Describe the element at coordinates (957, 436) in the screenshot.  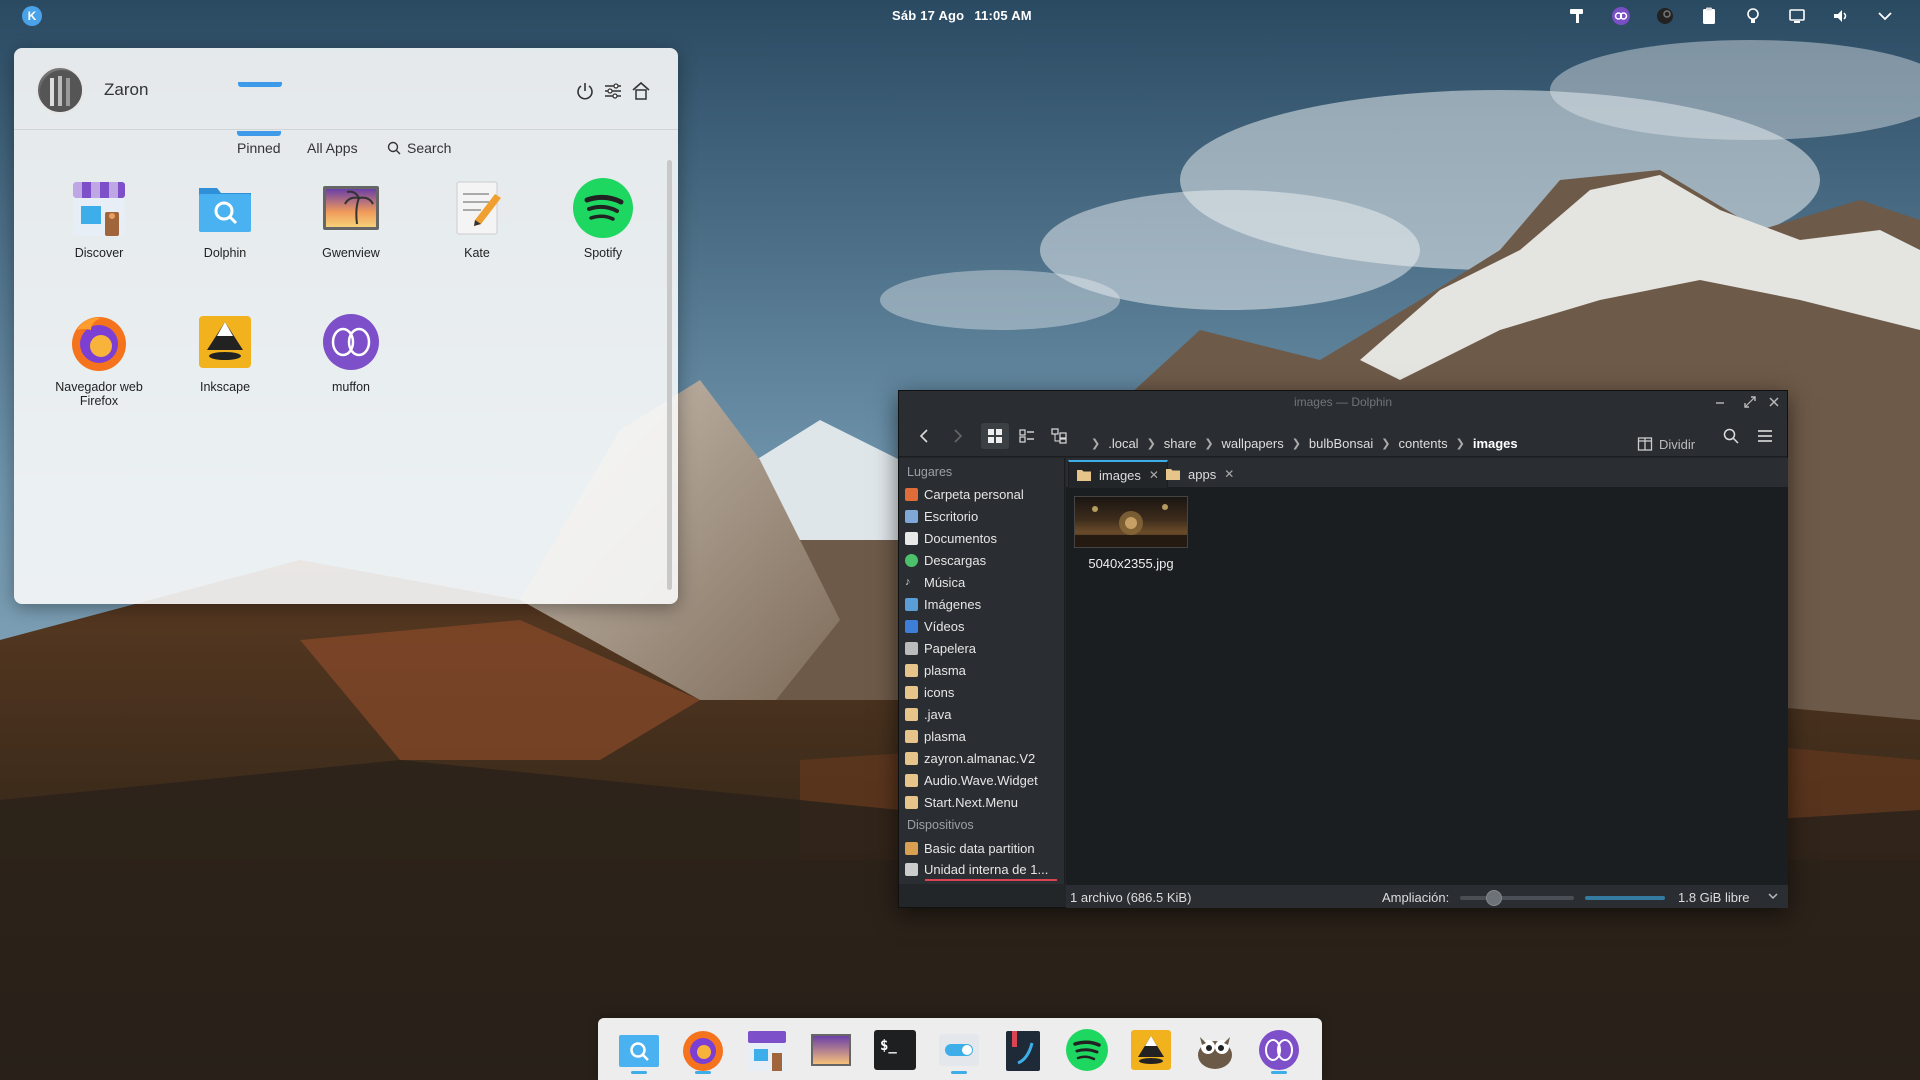
I see `forward-icon` at that location.